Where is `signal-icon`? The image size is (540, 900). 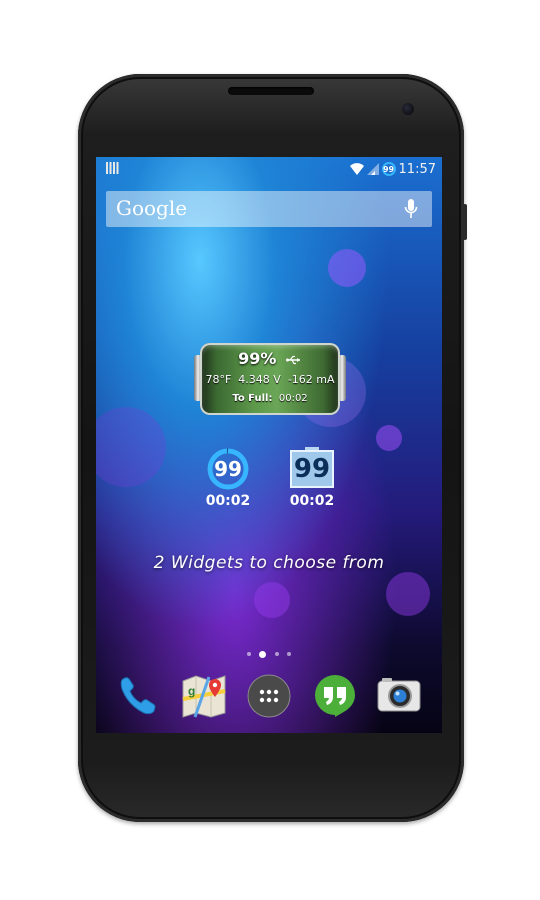 signal-icon is located at coordinates (372, 169).